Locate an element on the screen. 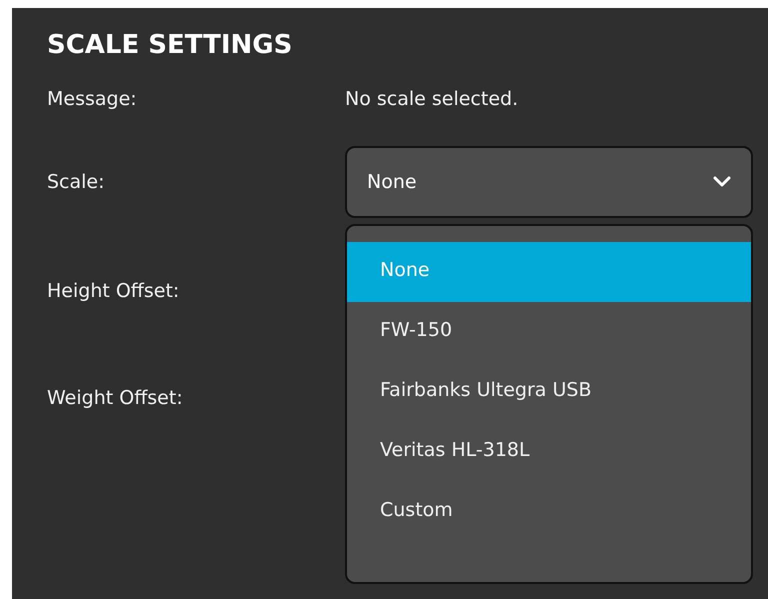  dropdown-option: FW-150 is located at coordinates (549, 332).